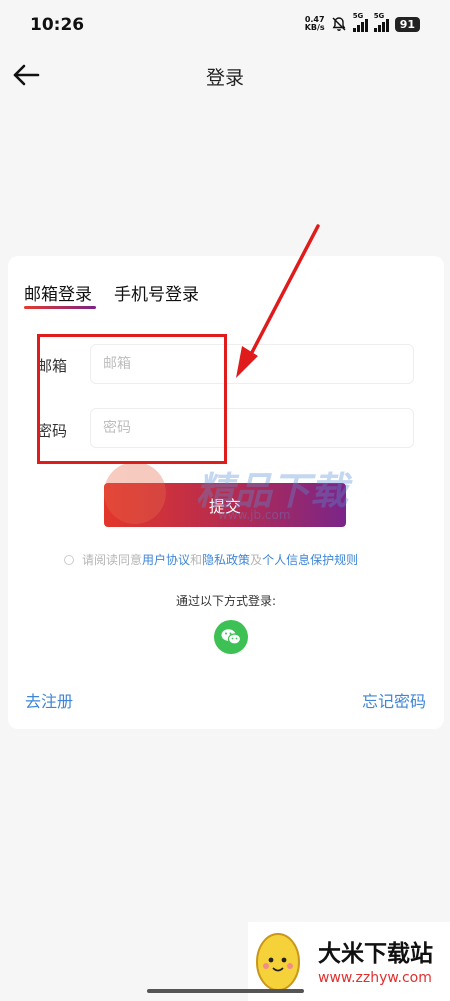  What do you see at coordinates (225, 26) in the screenshot?
I see `status-bar: 10:26 0.47 KB/s 5G 5G 91` at bounding box center [225, 26].